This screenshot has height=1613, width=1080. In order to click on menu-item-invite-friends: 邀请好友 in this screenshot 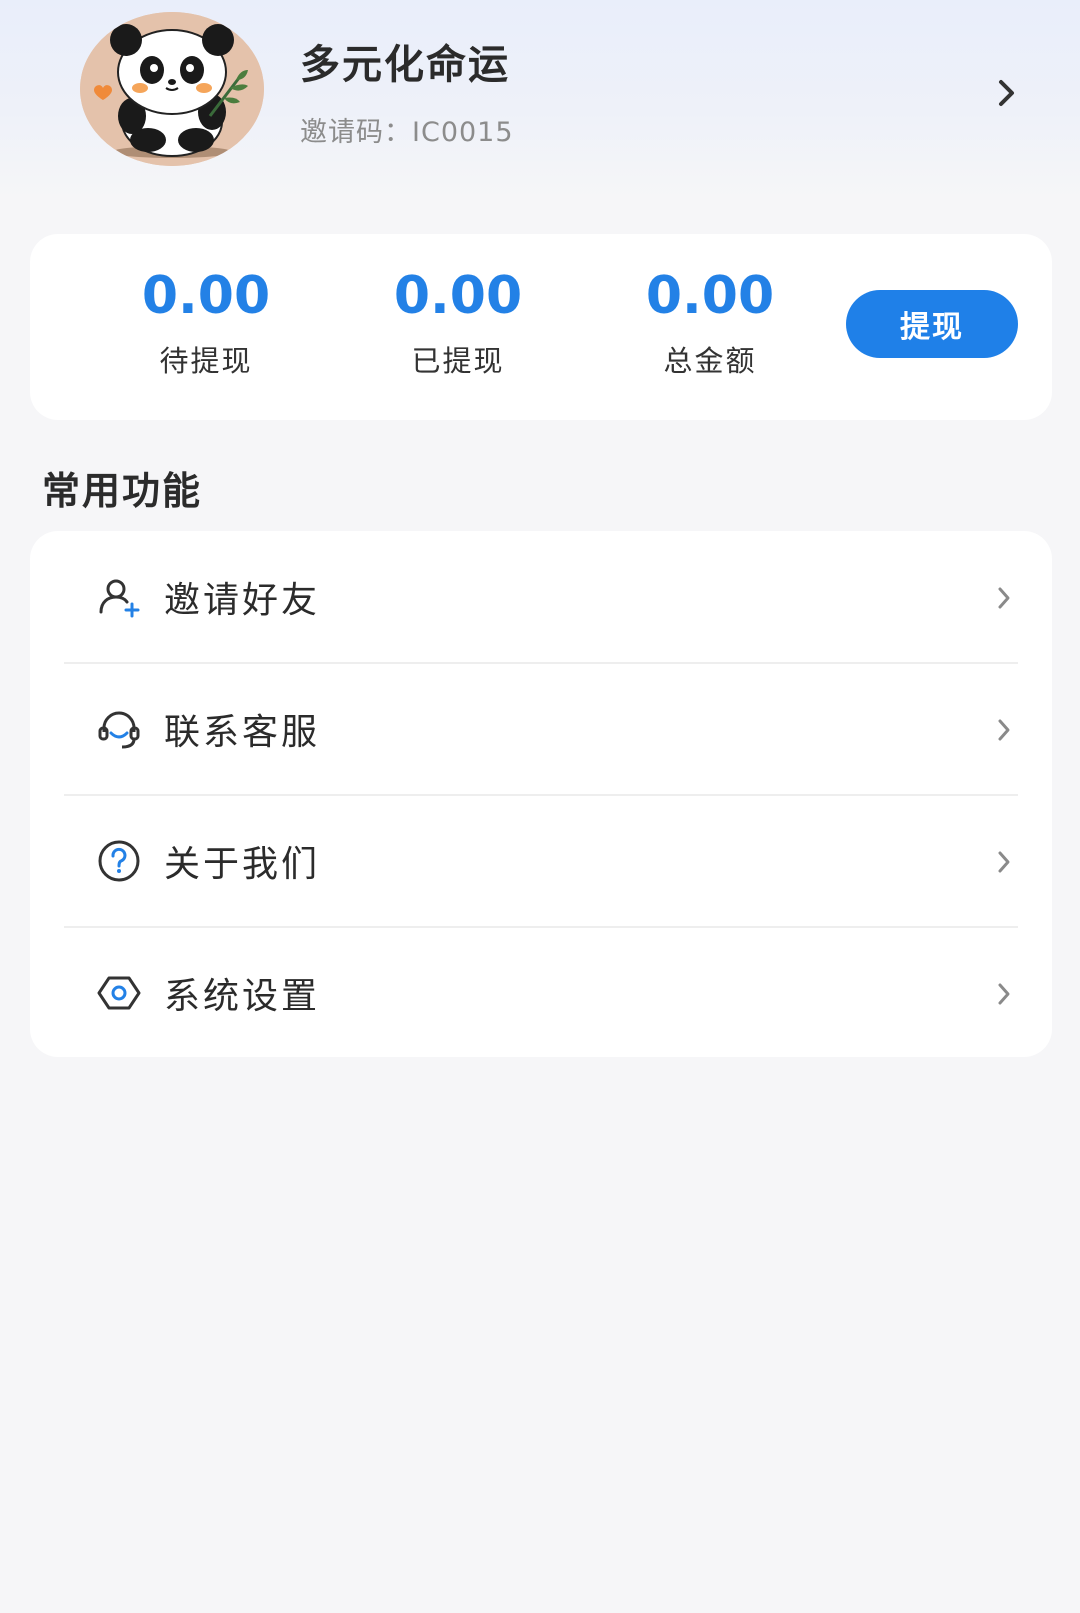, I will do `click(541, 597)`.